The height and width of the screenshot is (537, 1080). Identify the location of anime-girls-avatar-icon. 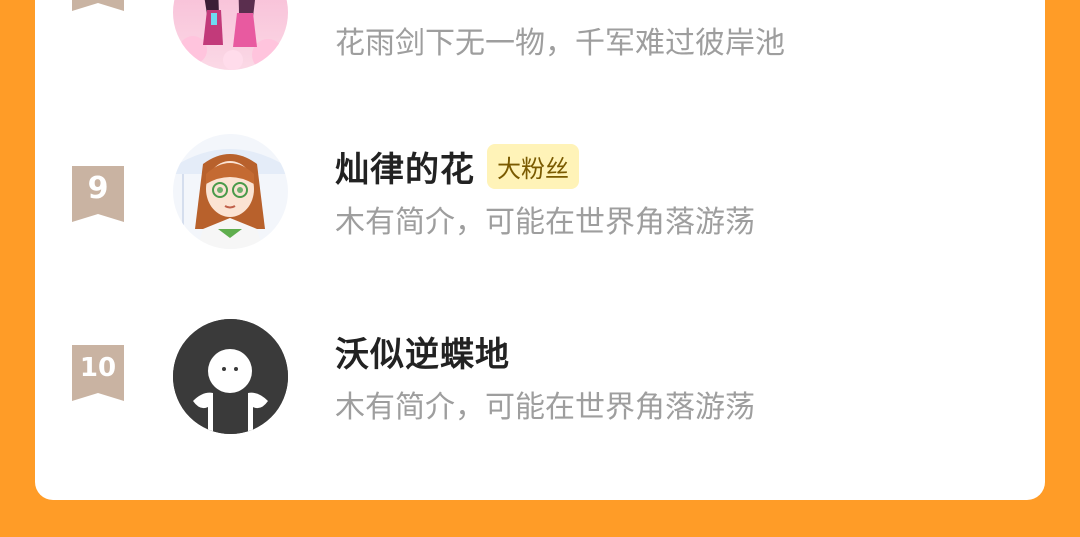
(230, 35).